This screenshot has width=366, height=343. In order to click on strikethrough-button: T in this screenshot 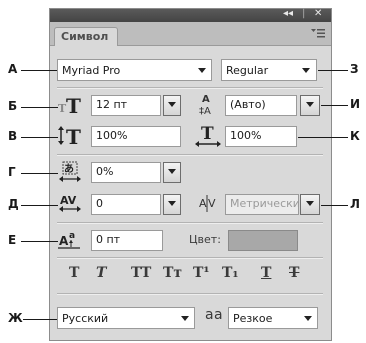, I will do `click(294, 273)`.